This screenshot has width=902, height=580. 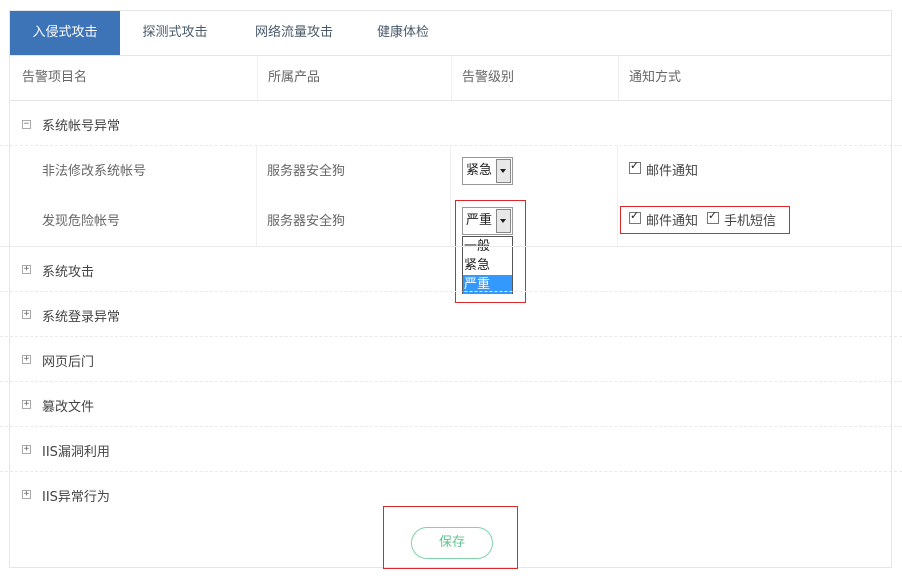 I want to click on group-row: + 网页后门, so click(x=451, y=359).